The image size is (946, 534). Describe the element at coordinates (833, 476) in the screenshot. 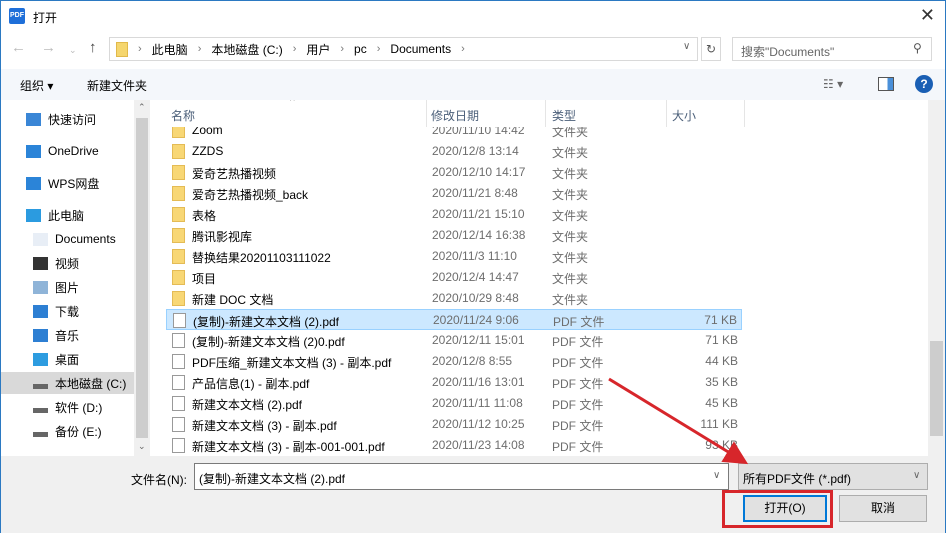

I see `file-type-select: 所有PDF文件 (*.pdf)` at that location.